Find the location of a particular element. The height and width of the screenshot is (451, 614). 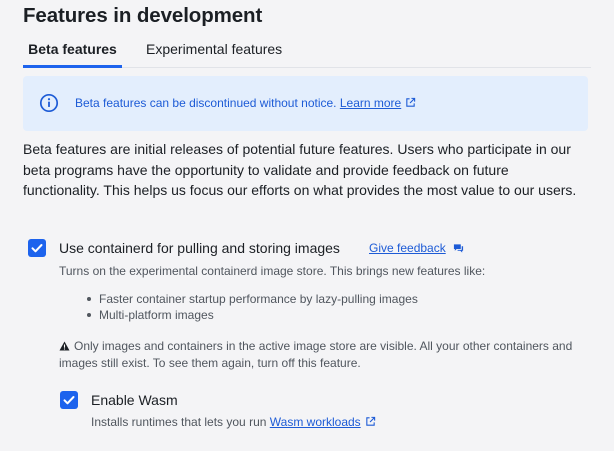

wasm-description-text: Installs runtimes that lets you run is located at coordinates (179, 422).